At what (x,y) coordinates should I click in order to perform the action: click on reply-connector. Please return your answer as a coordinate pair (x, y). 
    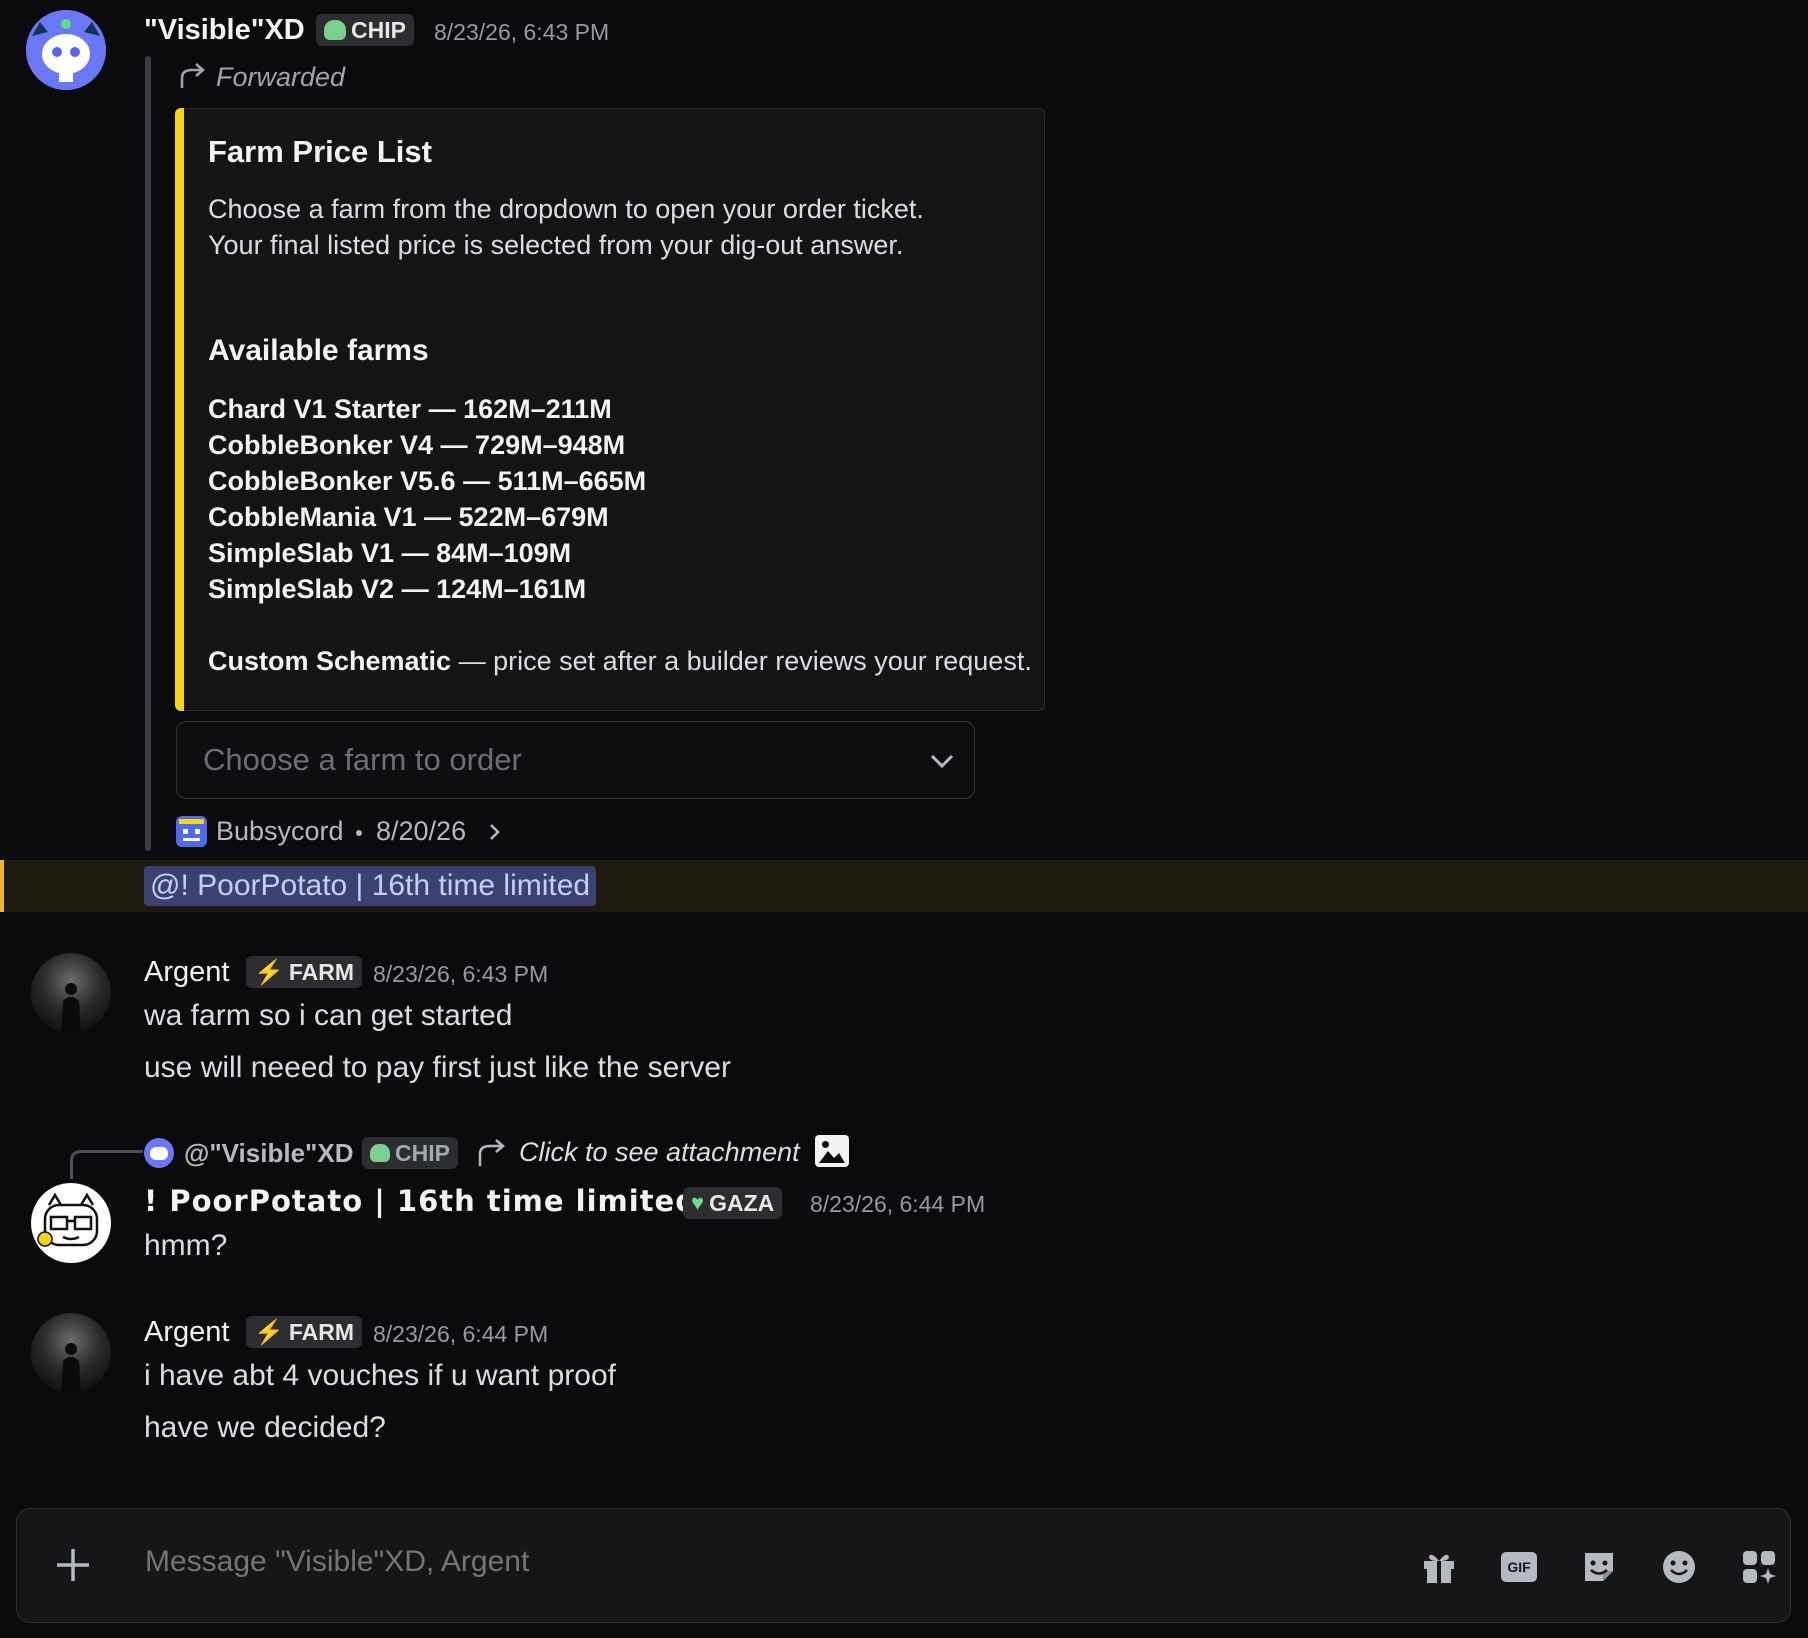
    Looking at the image, I should click on (106, 1164).